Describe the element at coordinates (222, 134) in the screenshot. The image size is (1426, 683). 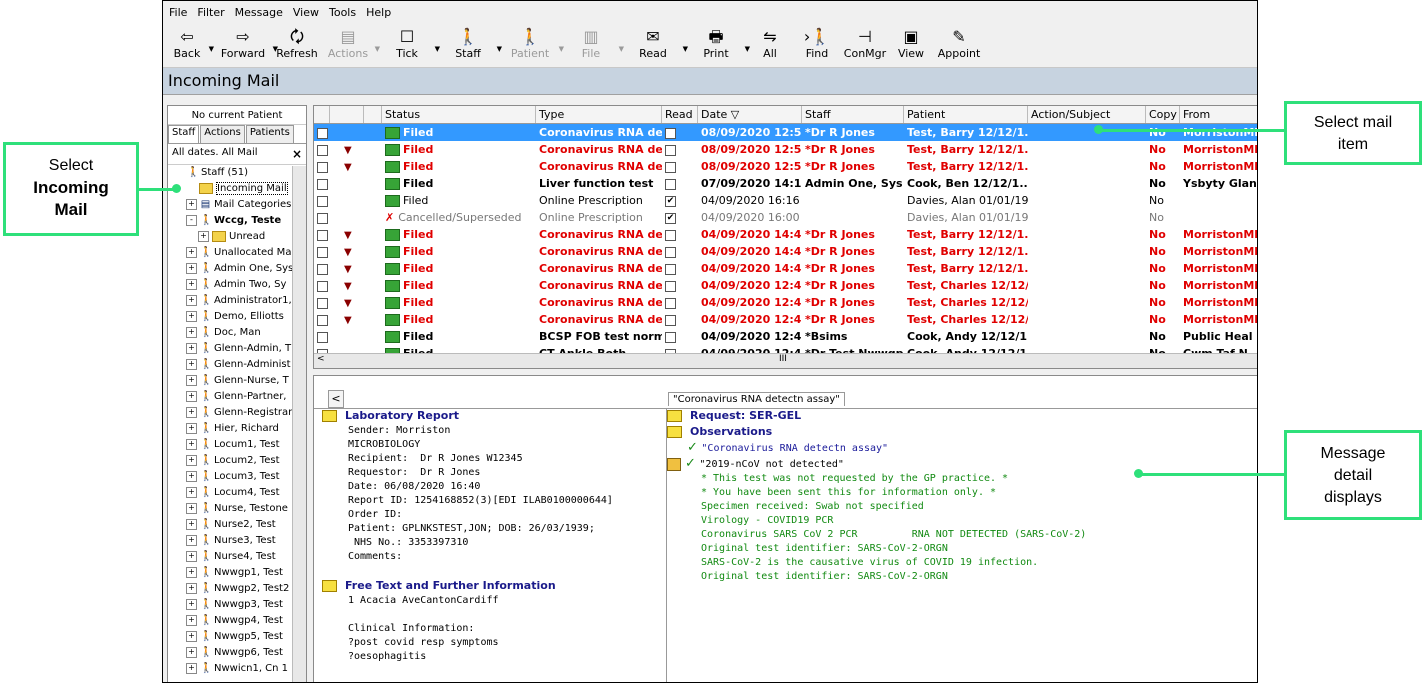
I see `tab-actions: Actions` at that location.